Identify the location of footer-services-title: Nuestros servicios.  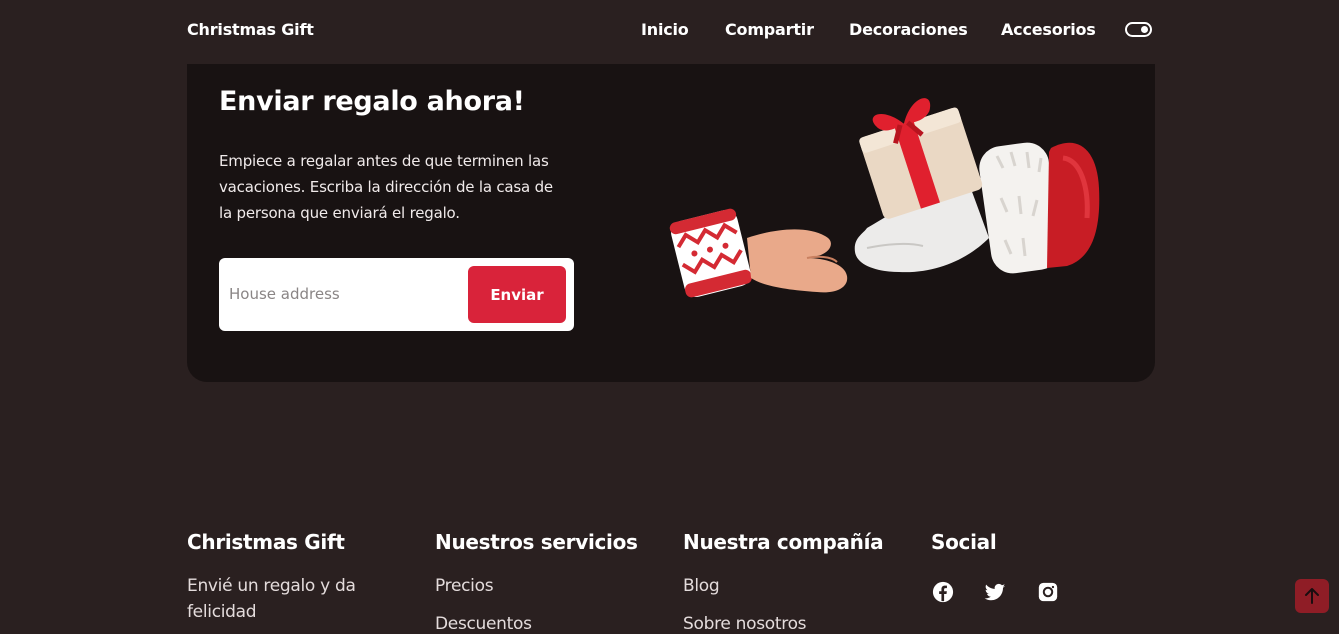
(536, 542).